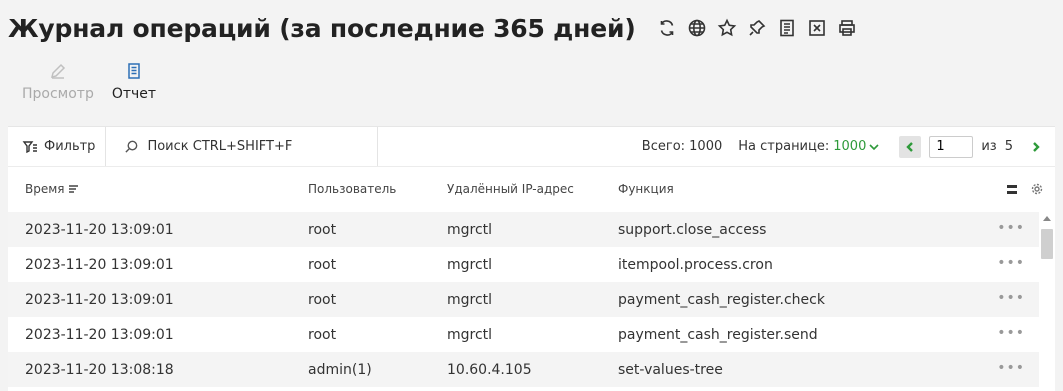 The width and height of the screenshot is (1063, 391). I want to click on filter-icon, so click(29, 146).